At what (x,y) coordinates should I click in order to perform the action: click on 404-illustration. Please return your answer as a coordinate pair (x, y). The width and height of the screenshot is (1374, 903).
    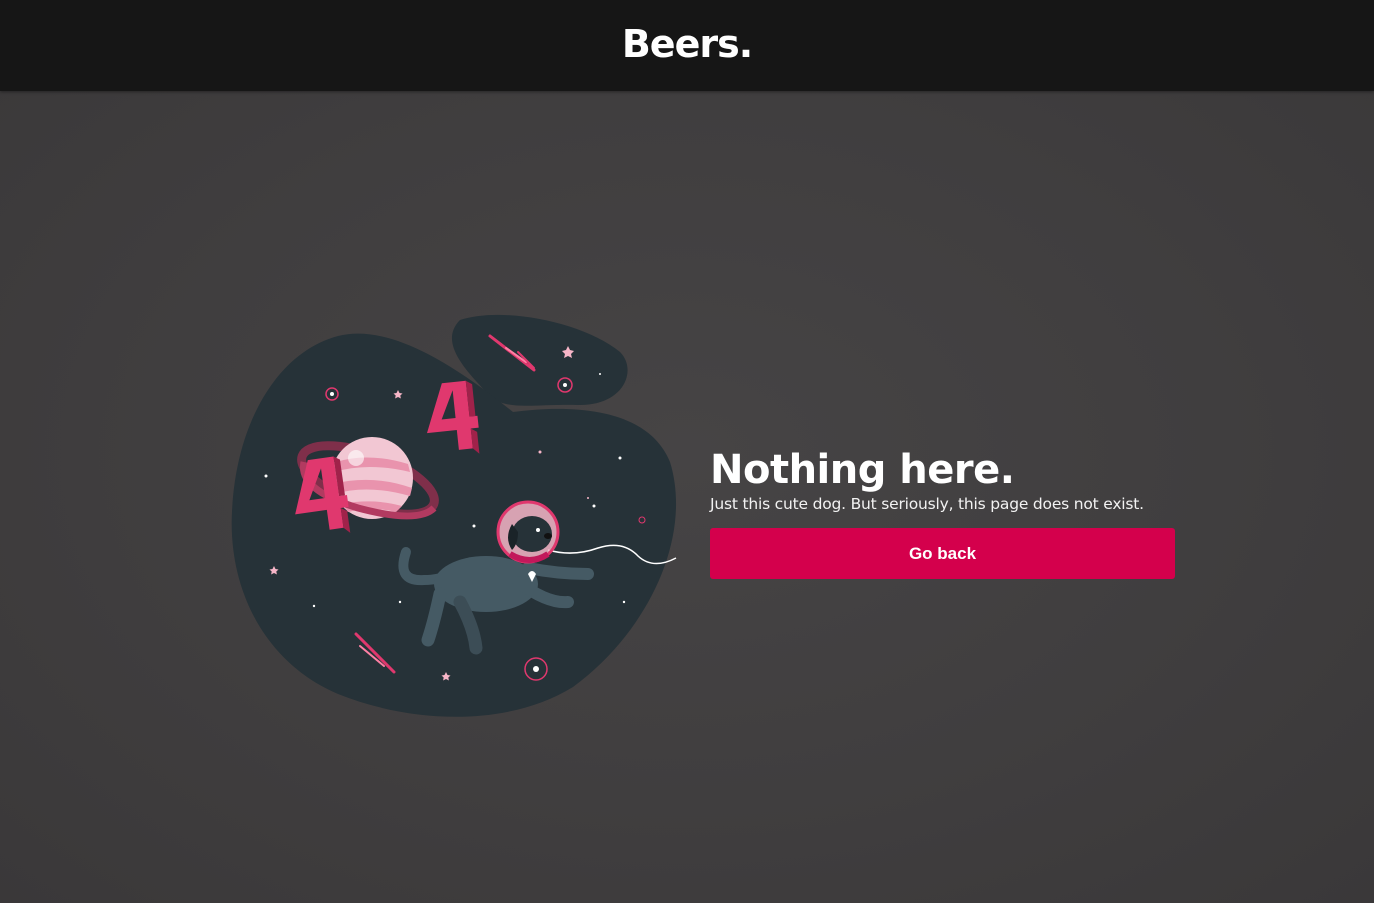
    Looking at the image, I should click on (456, 516).